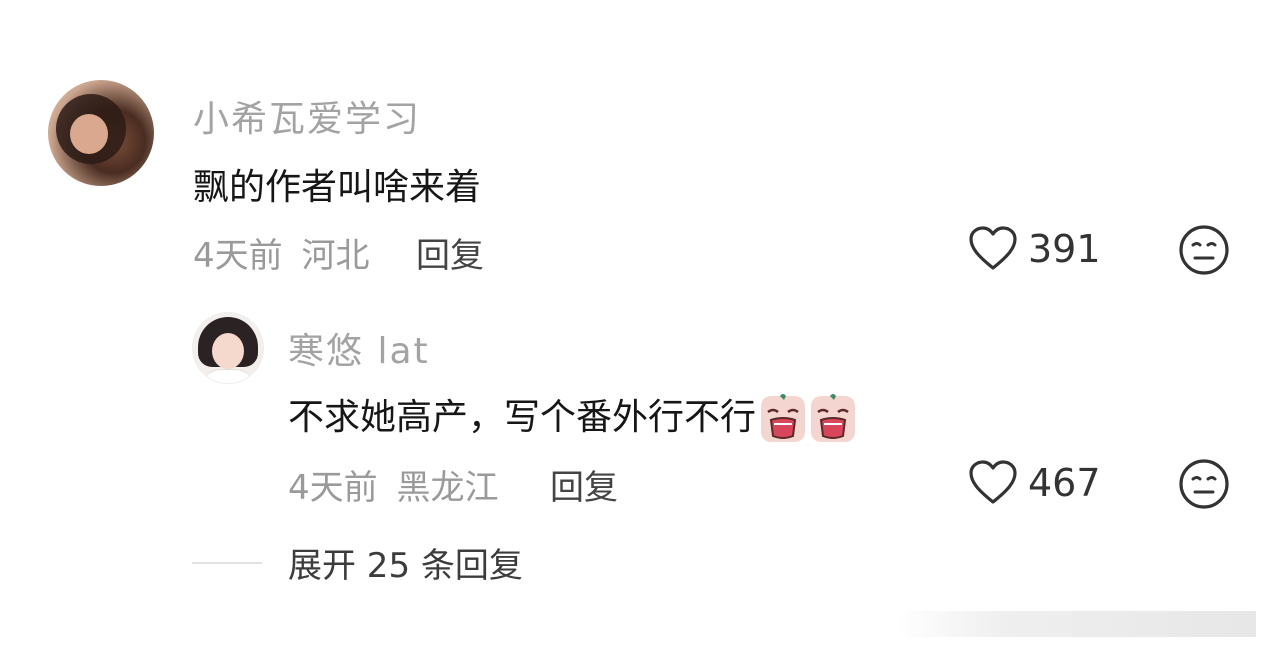 The image size is (1278, 657). What do you see at coordinates (337, 187) in the screenshot?
I see `comment-text: 飘的作者叫啥来着` at bounding box center [337, 187].